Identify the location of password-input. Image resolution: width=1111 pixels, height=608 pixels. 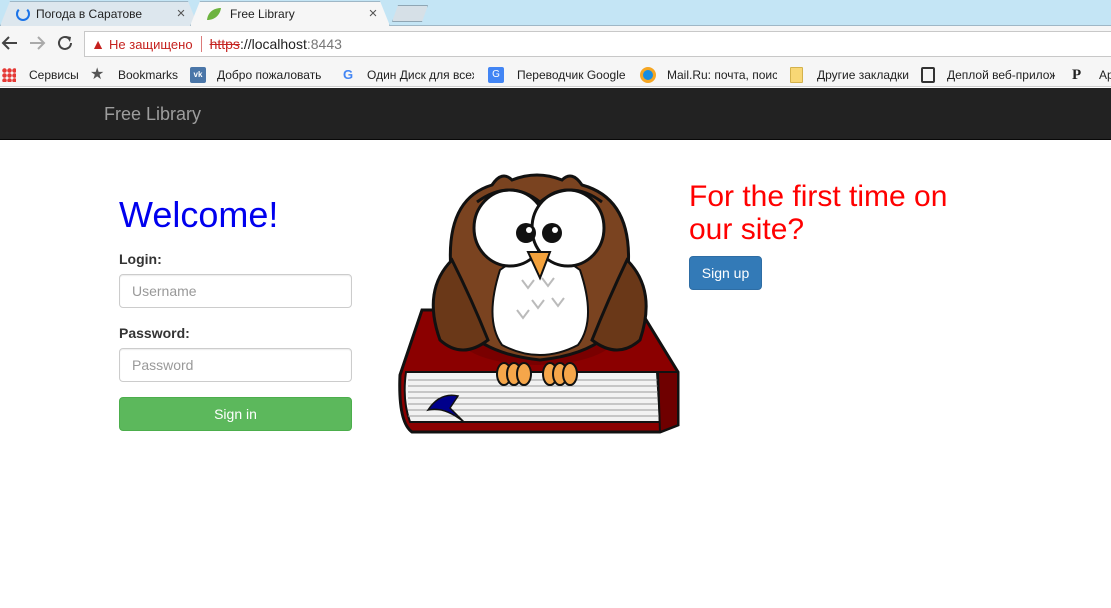
(235, 365).